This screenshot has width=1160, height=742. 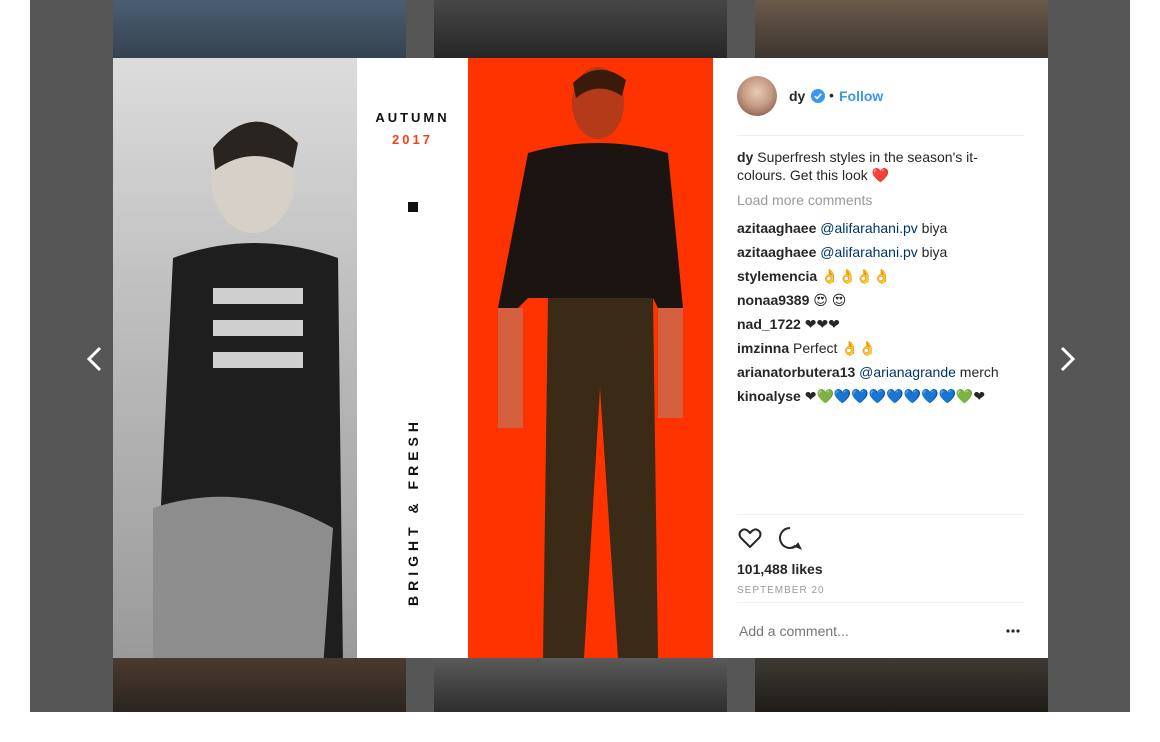 I want to click on chevron-left-icon, so click(x=94, y=359).